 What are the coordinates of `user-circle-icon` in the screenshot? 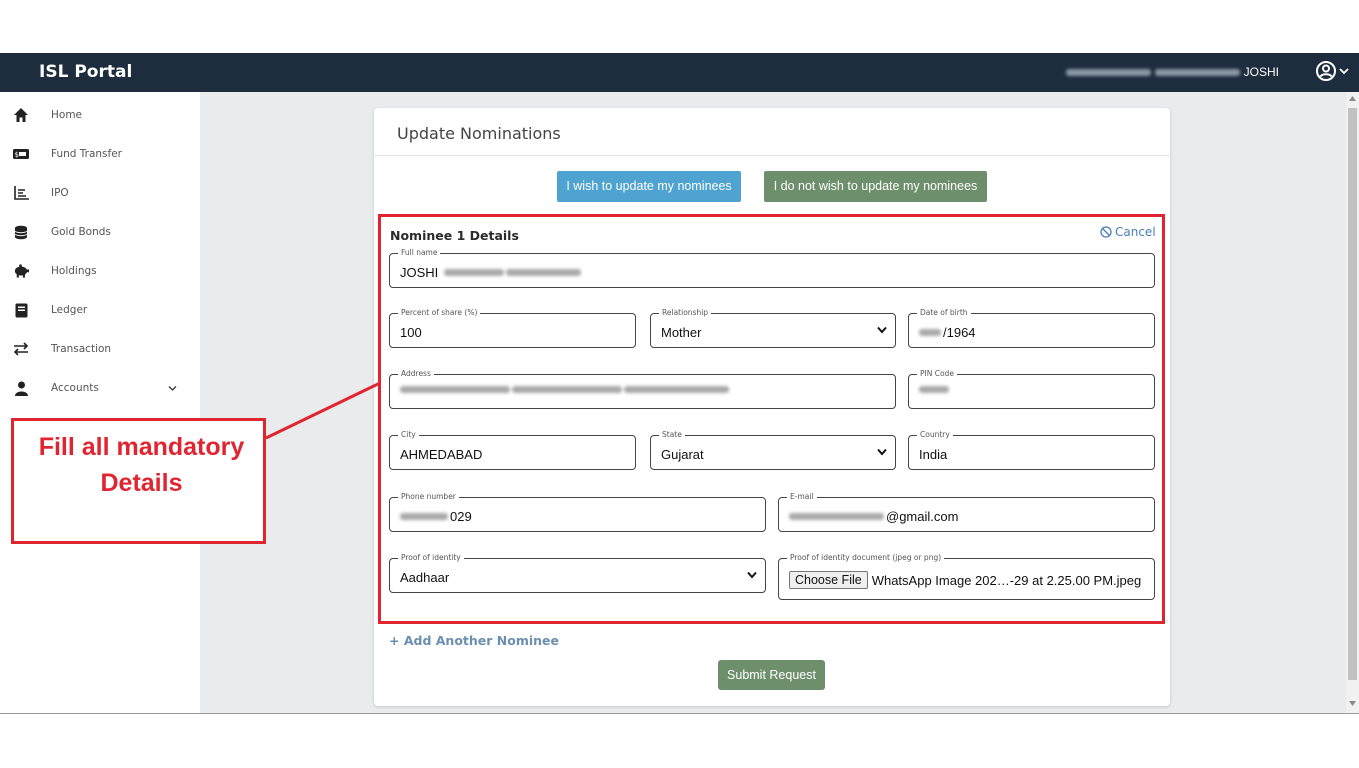 It's located at (1326, 71).